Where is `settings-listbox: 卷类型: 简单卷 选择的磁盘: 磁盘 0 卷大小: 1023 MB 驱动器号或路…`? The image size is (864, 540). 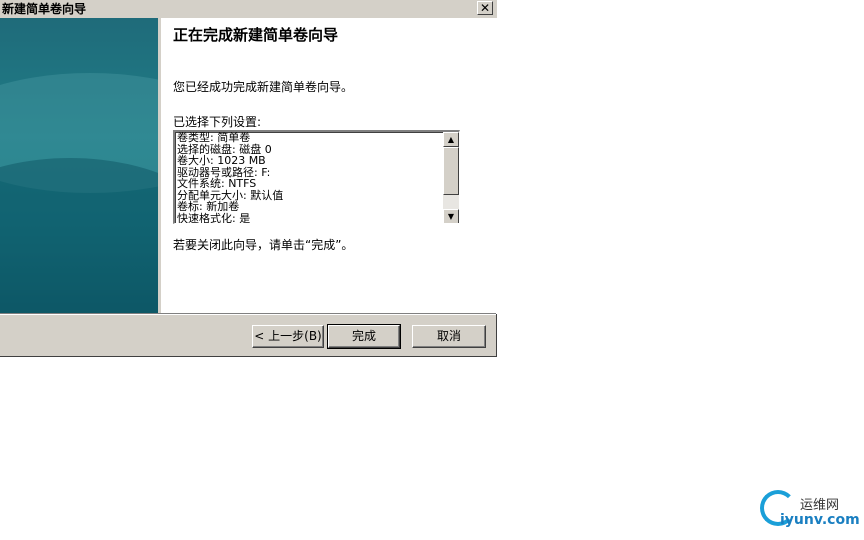
settings-listbox: 卷类型: 简单卷 选择的磁盘: 磁盘 0 卷大小: 1023 MB 驱动器号或路… is located at coordinates (316, 177).